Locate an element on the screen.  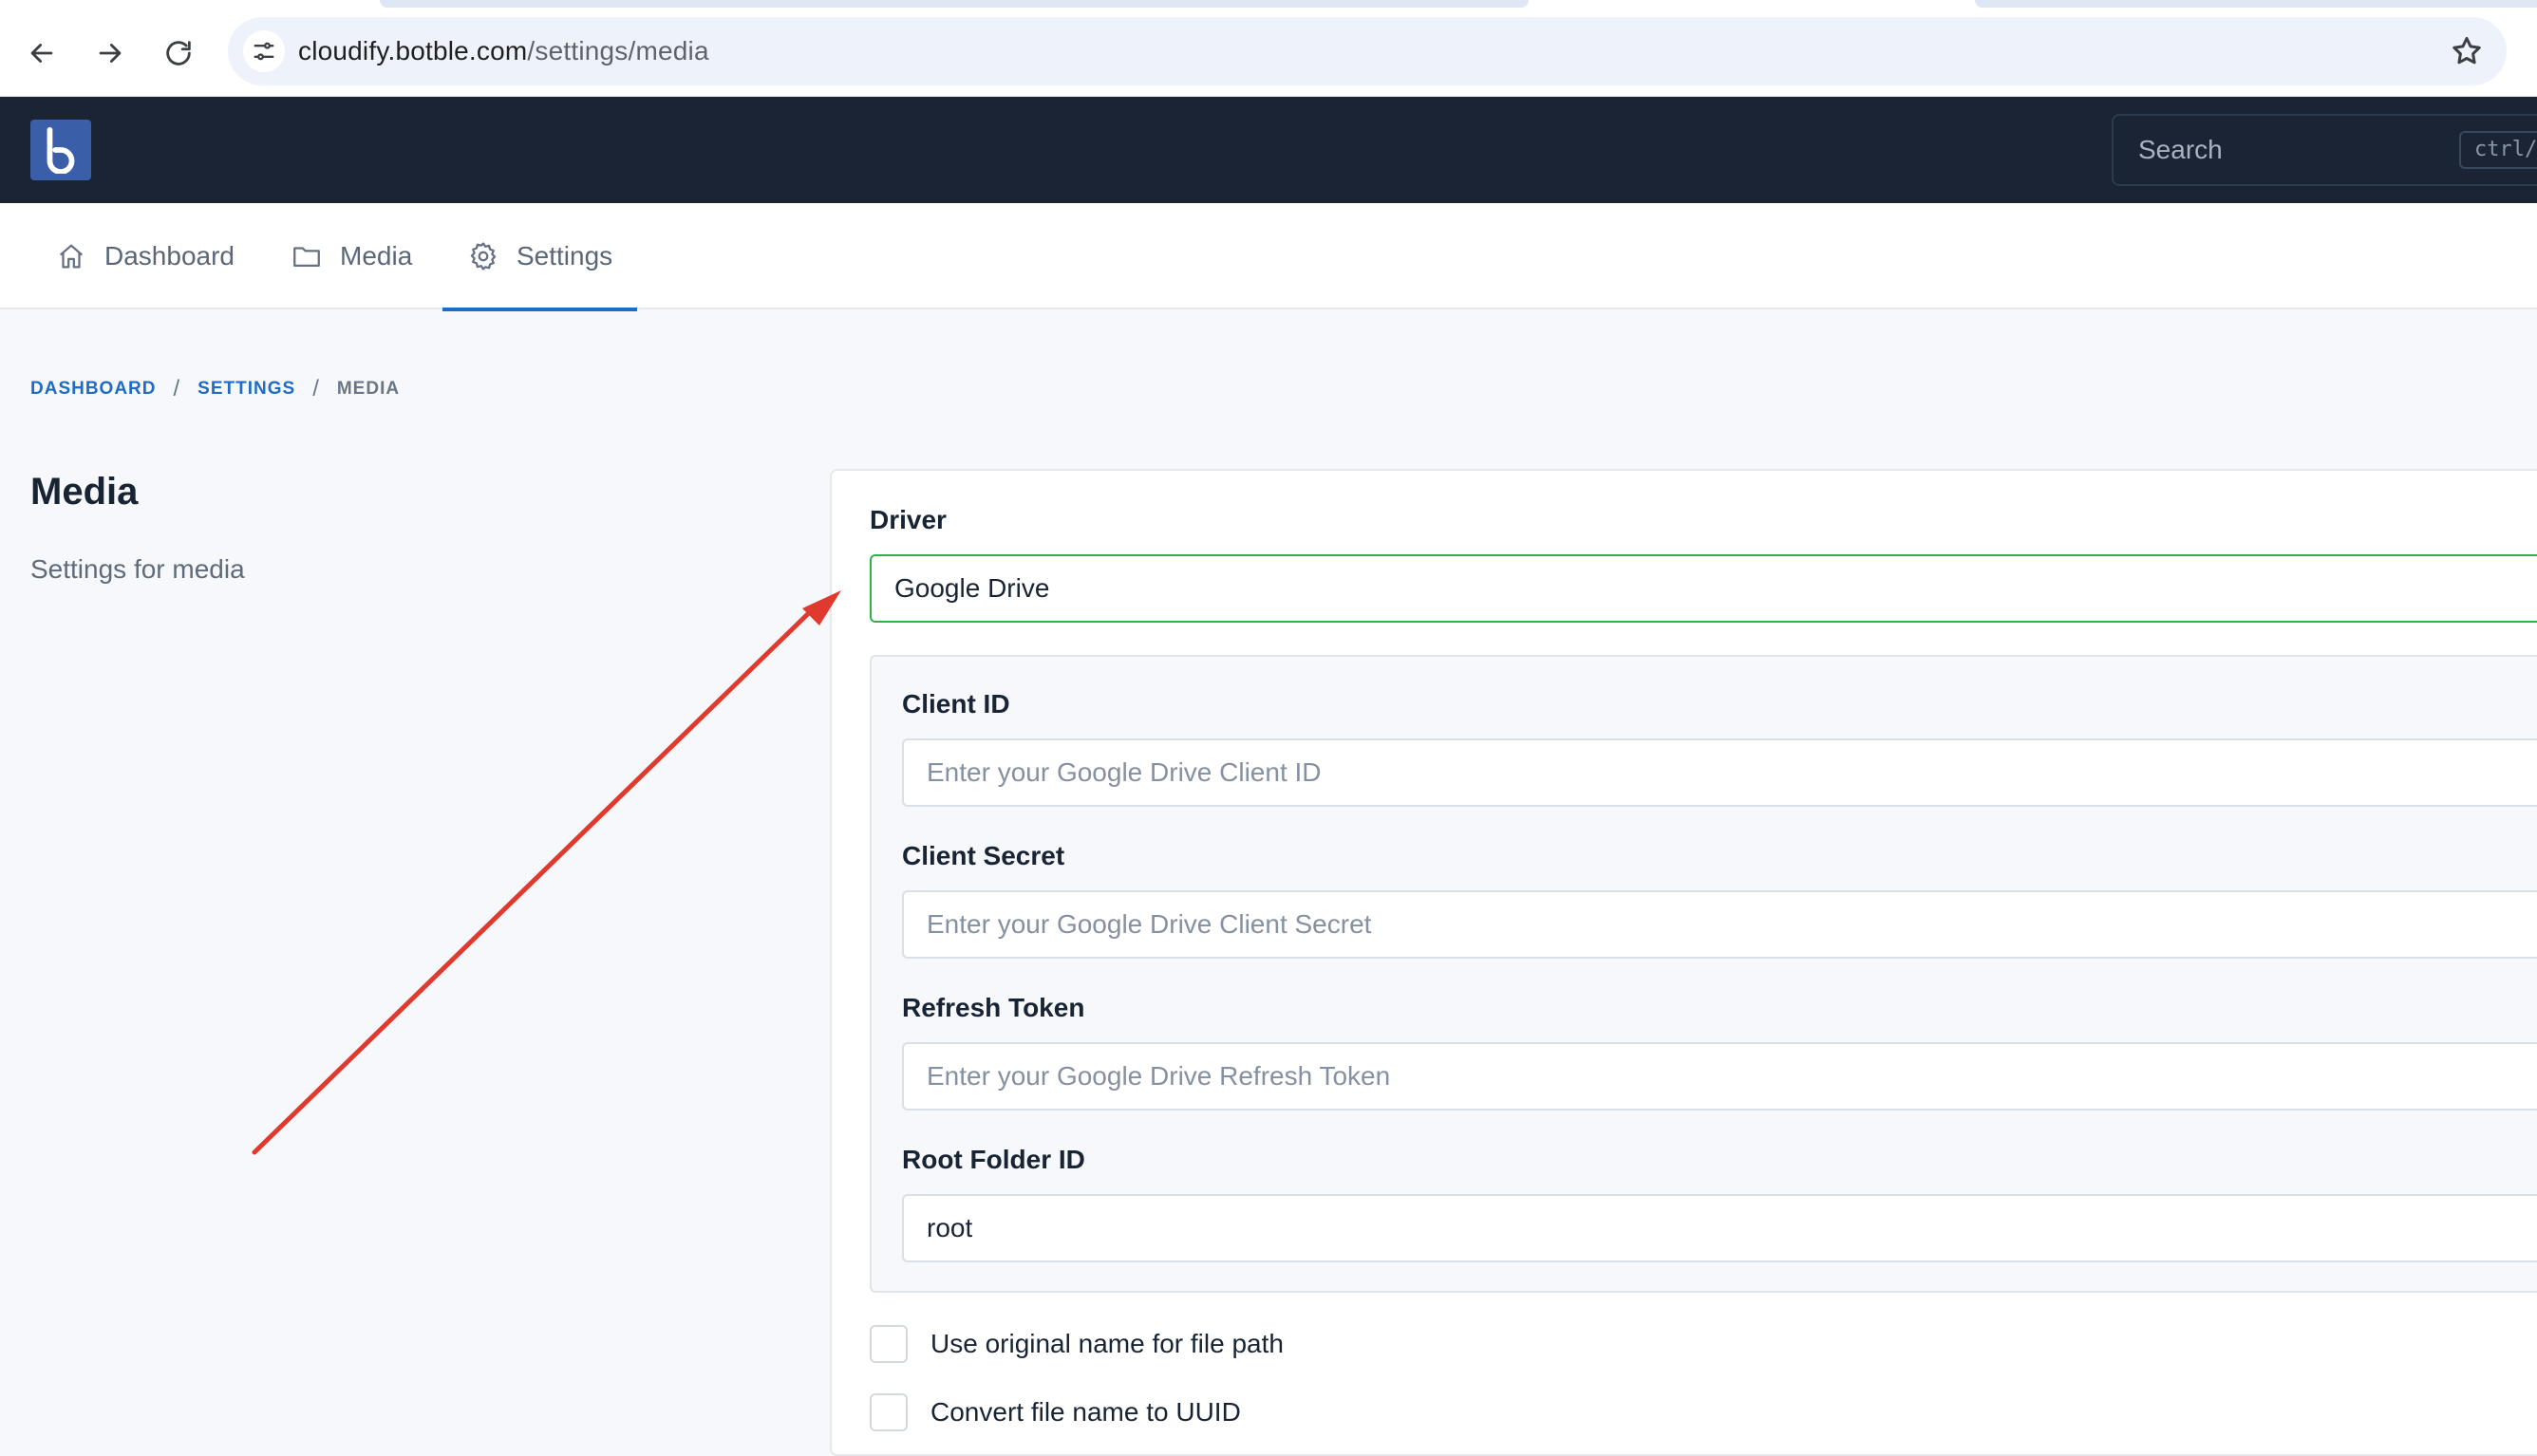
nav-item-label: Settings is located at coordinates (565, 256).